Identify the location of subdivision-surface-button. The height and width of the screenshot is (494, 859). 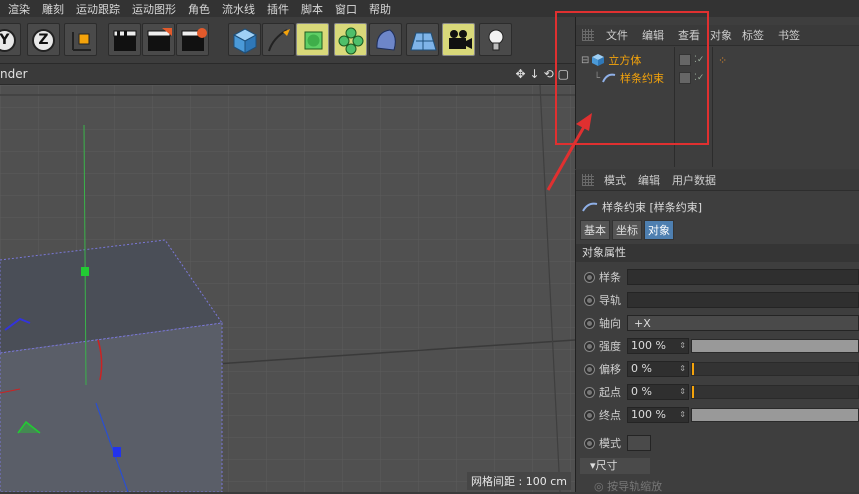
(312, 39).